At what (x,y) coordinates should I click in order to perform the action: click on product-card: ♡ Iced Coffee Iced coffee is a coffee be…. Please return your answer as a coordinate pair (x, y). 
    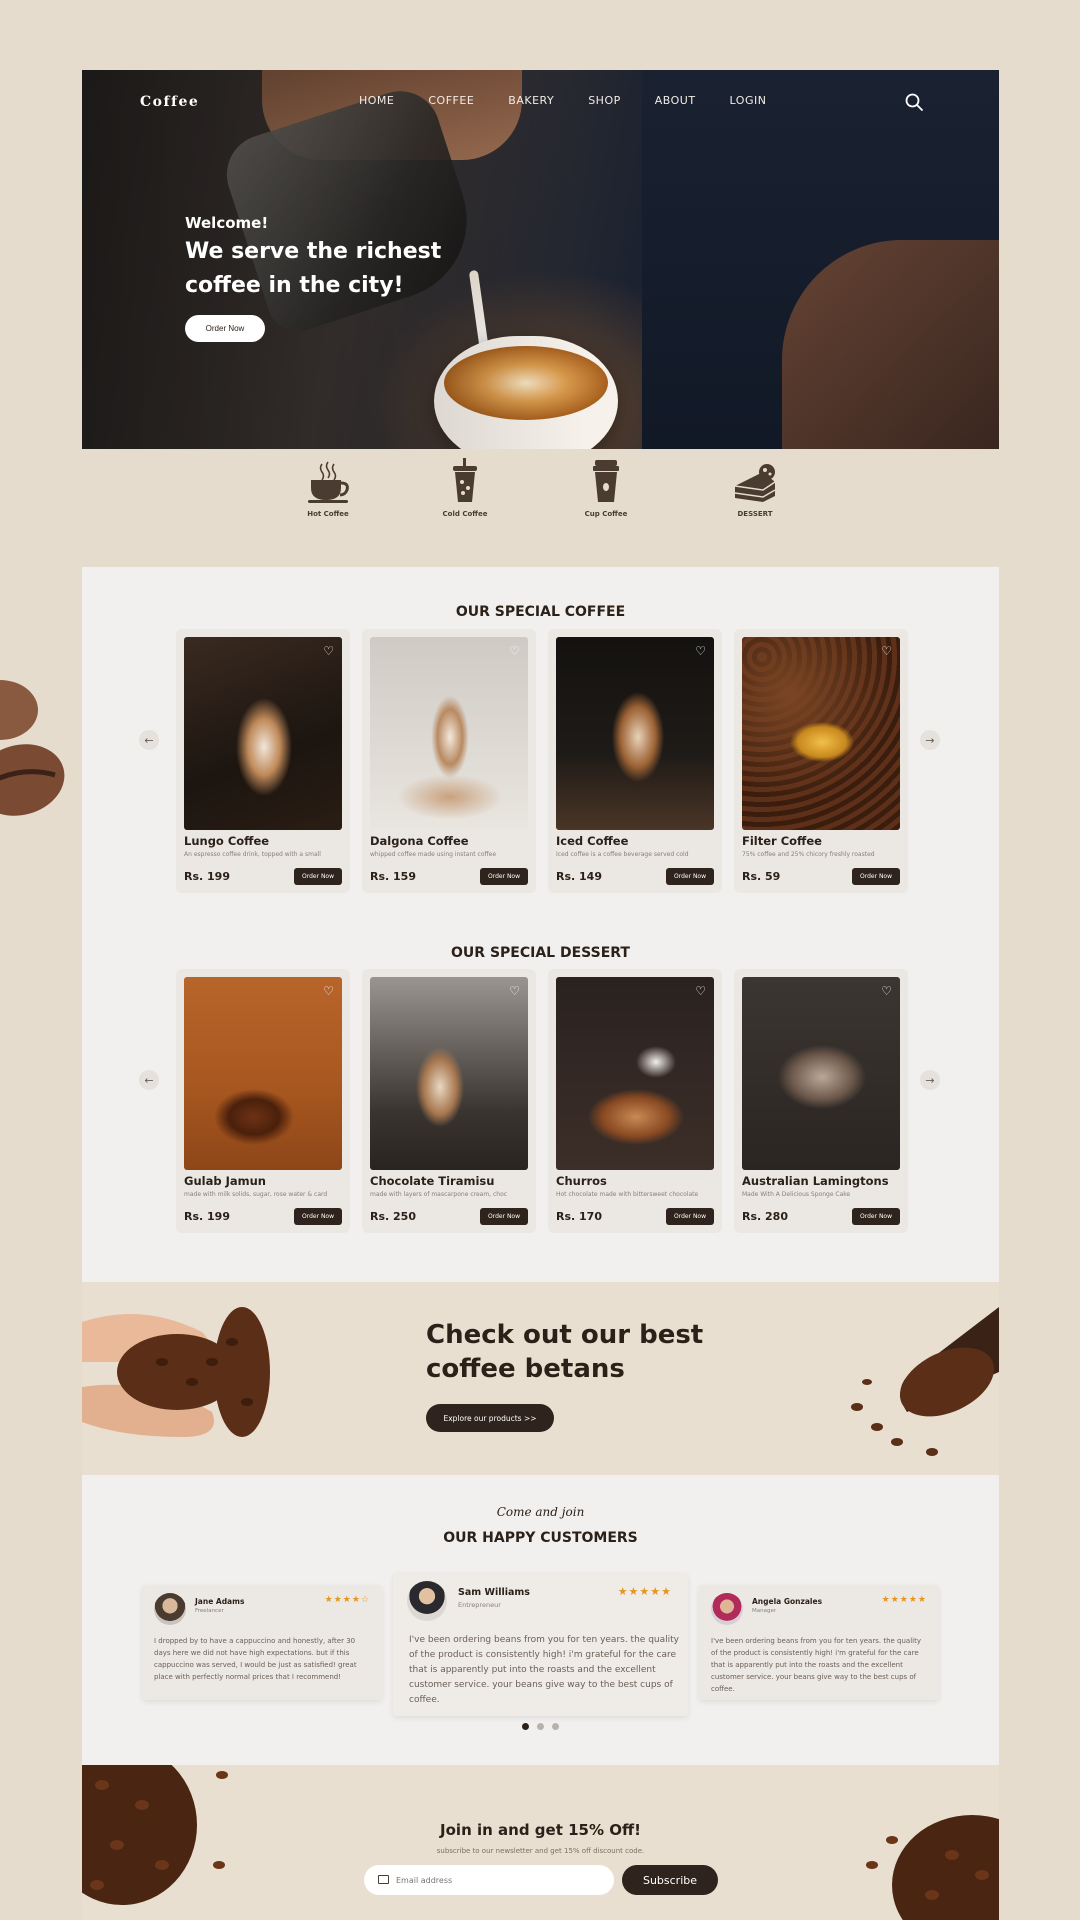
    Looking at the image, I should click on (635, 761).